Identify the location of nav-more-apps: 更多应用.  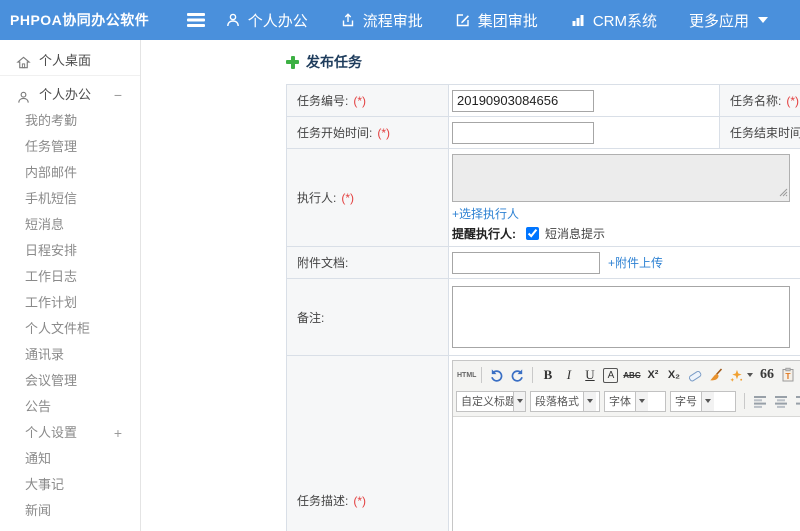
(728, 20).